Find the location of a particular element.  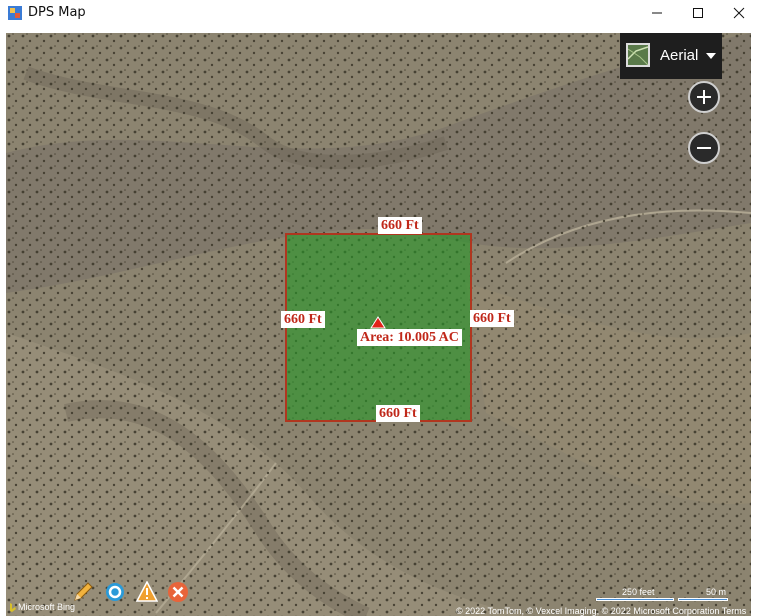

map-style-dropdown: Aerial is located at coordinates (671, 56).